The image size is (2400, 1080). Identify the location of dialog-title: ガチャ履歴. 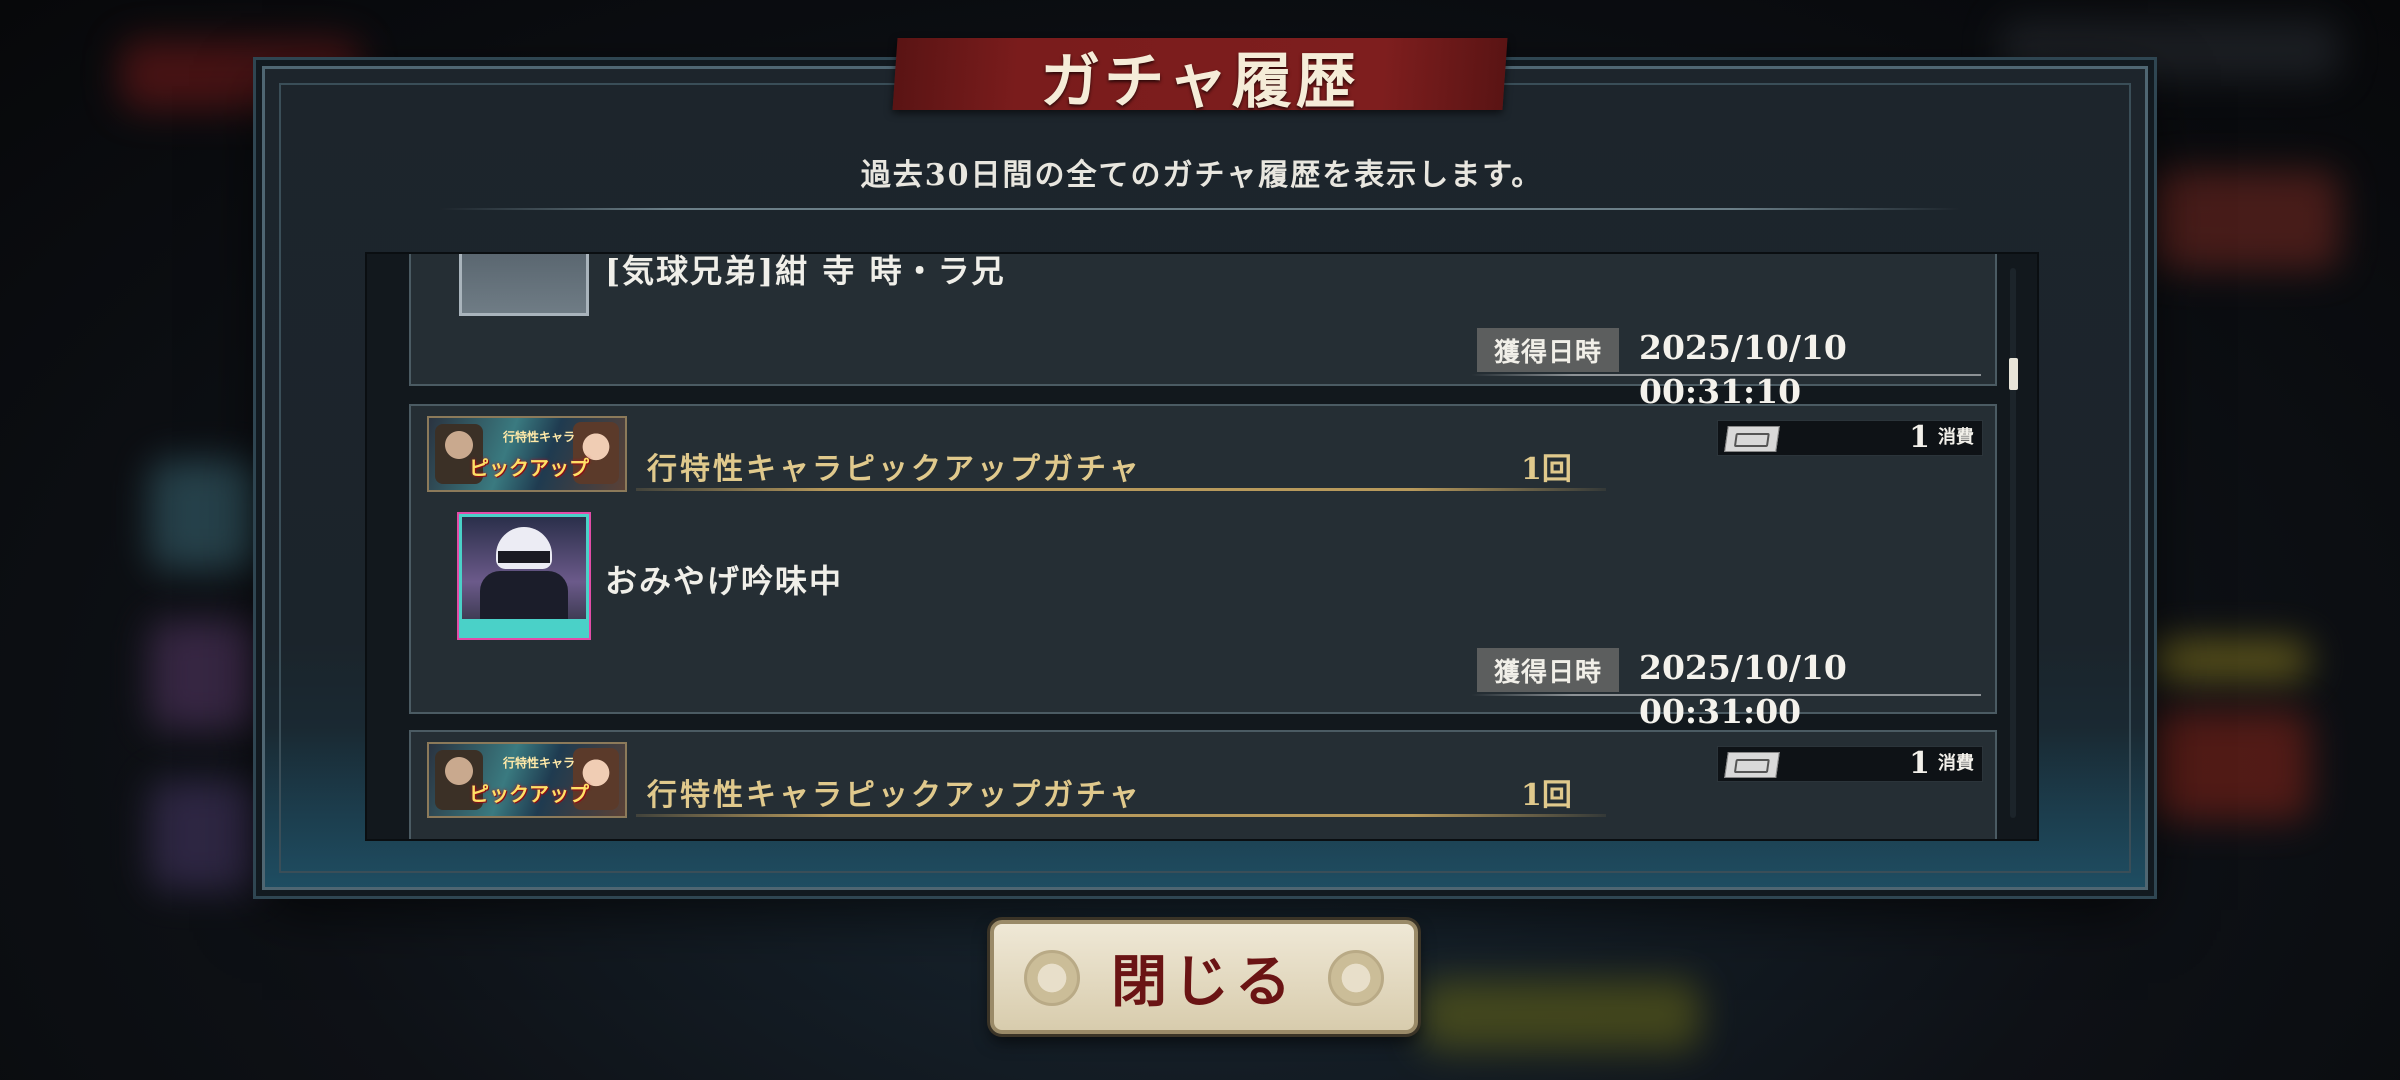
(1200, 81).